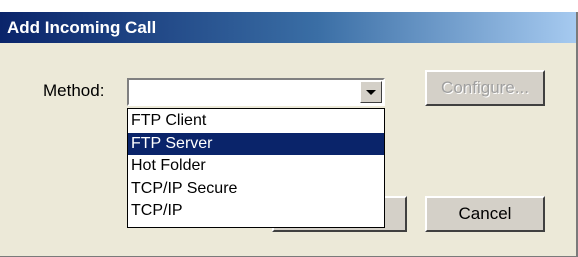 Image resolution: width=578 pixels, height=257 pixels. What do you see at coordinates (82, 27) in the screenshot?
I see `dialog-title: Add Incoming Call` at bounding box center [82, 27].